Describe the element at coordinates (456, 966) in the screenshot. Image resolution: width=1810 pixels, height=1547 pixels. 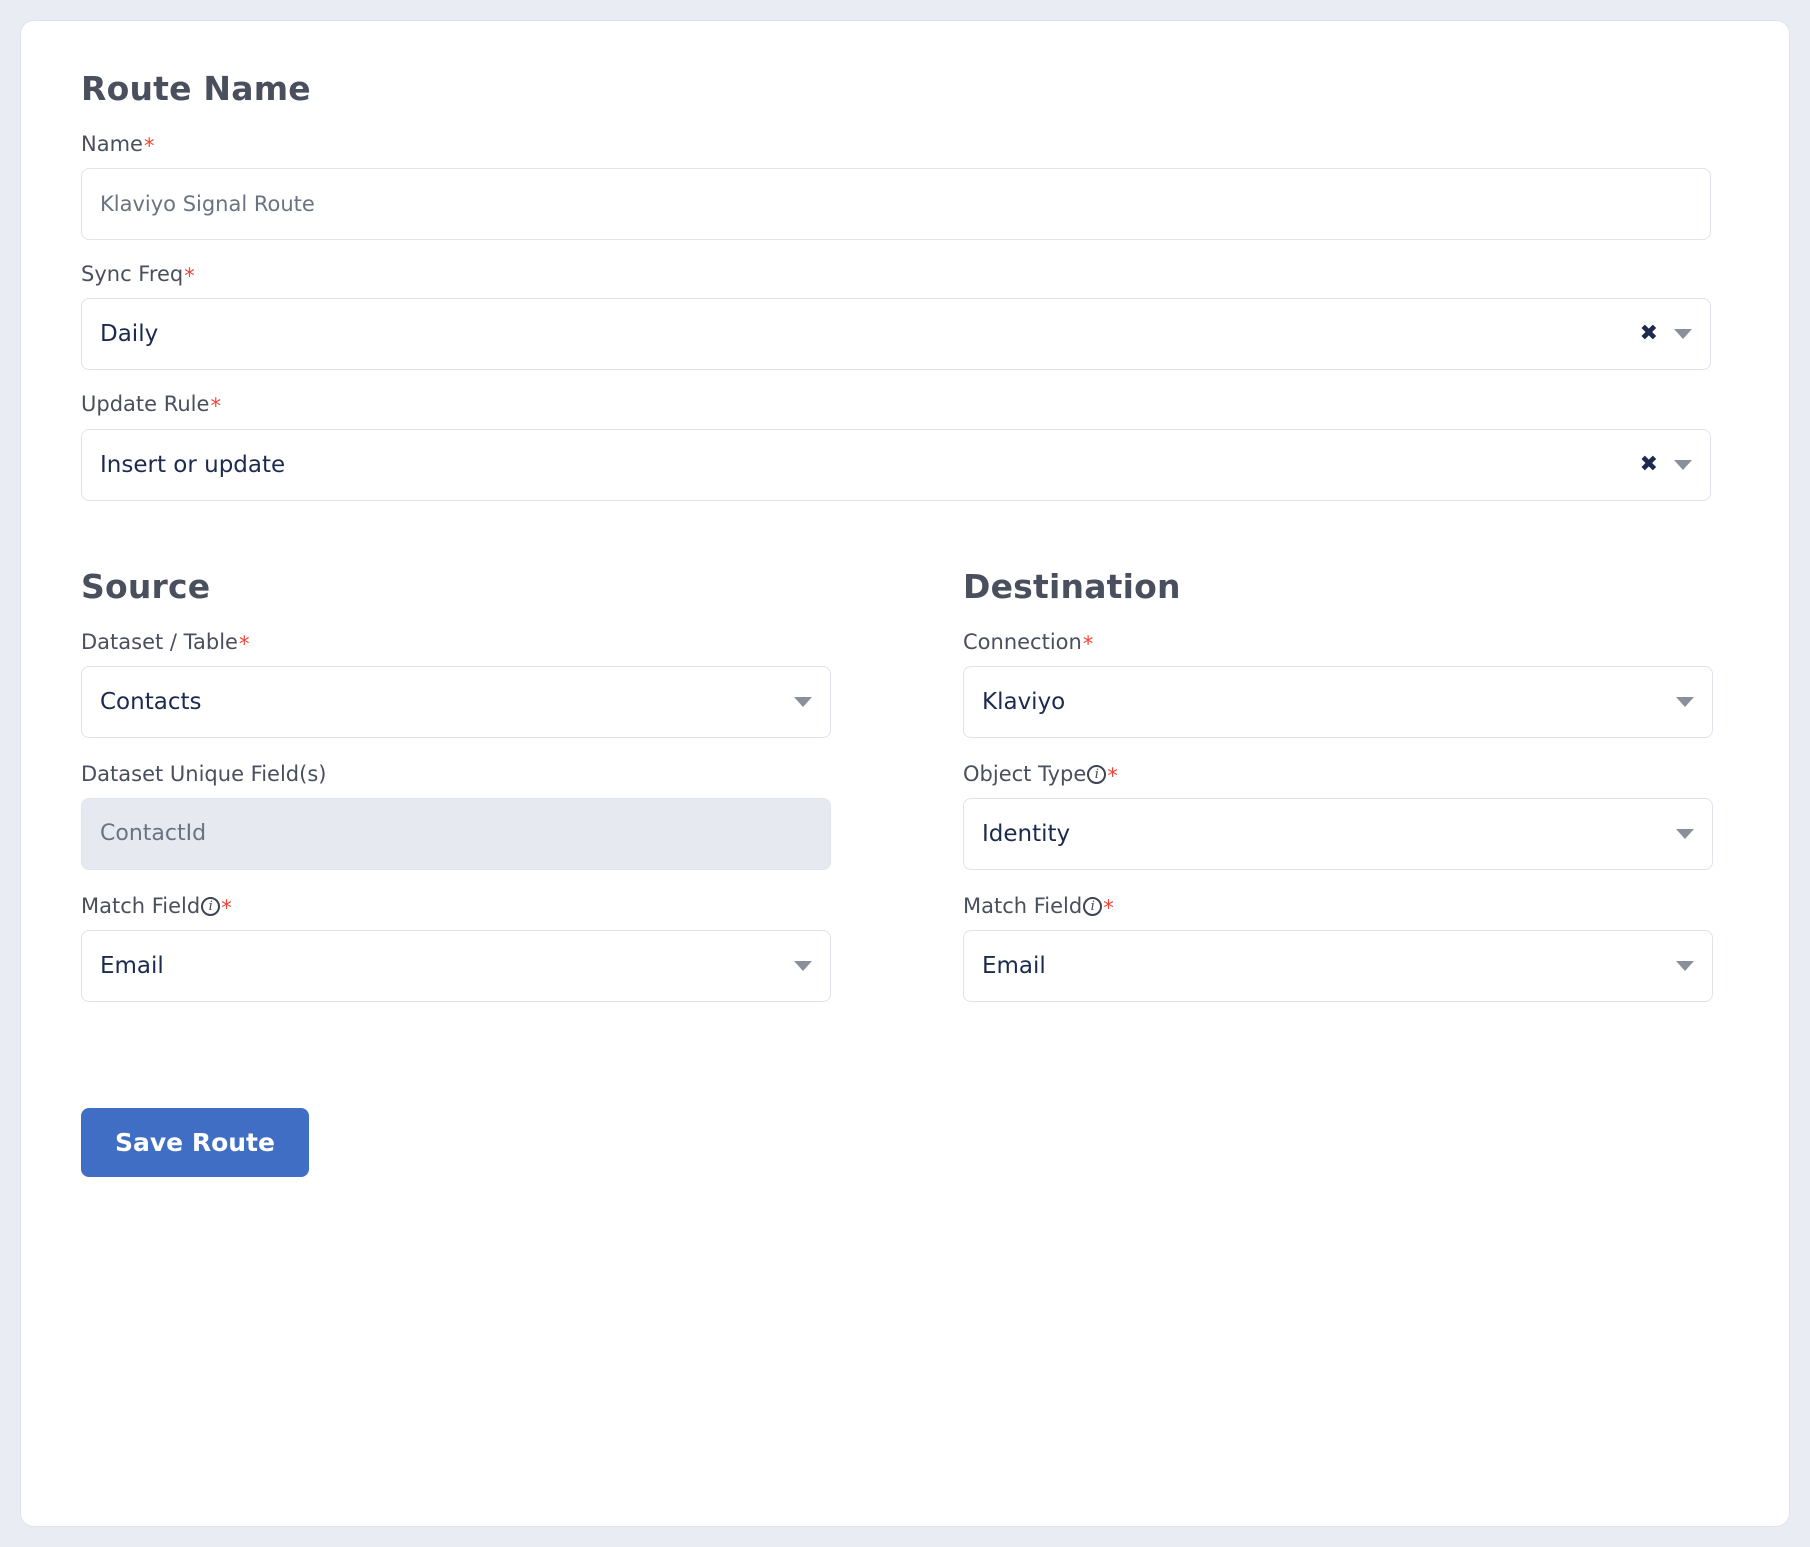
I see `source-match-field-select: Email` at that location.